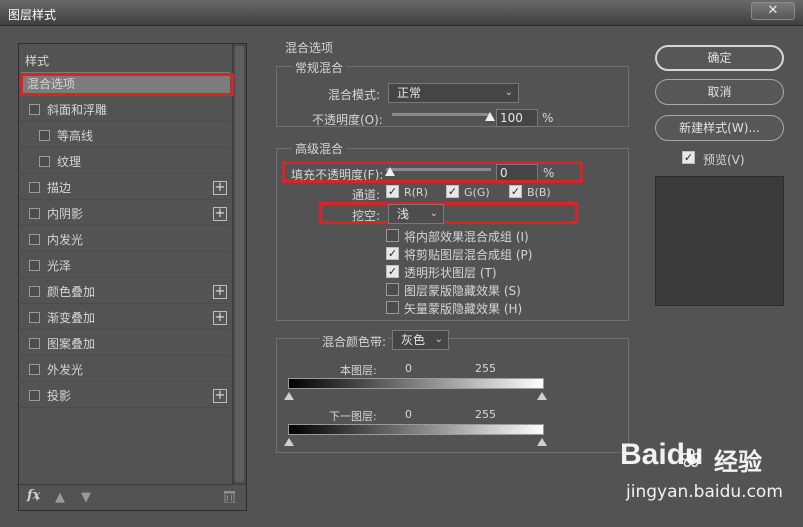 The width and height of the screenshot is (803, 527). What do you see at coordinates (37, 498) in the screenshot?
I see `fx-dropdown-icon: ▾` at bounding box center [37, 498].